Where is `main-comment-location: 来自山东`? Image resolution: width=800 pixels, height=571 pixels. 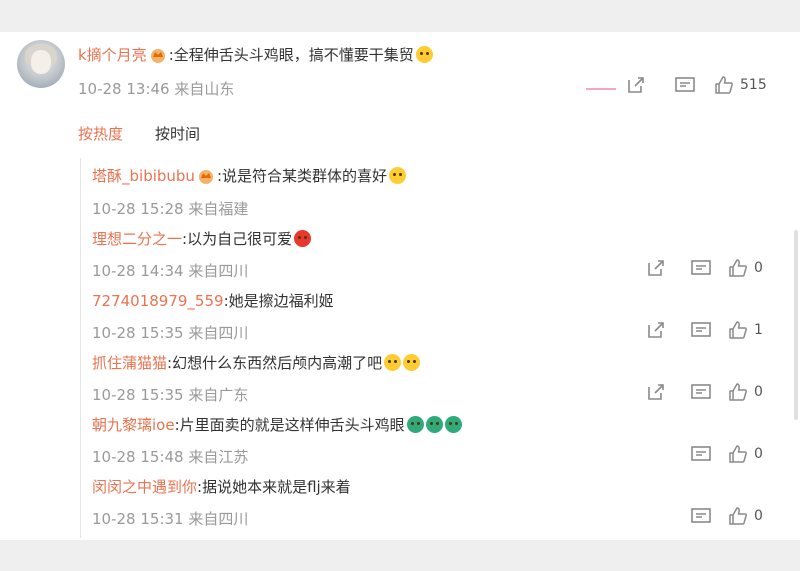 main-comment-location: 来自山东 is located at coordinates (204, 89).